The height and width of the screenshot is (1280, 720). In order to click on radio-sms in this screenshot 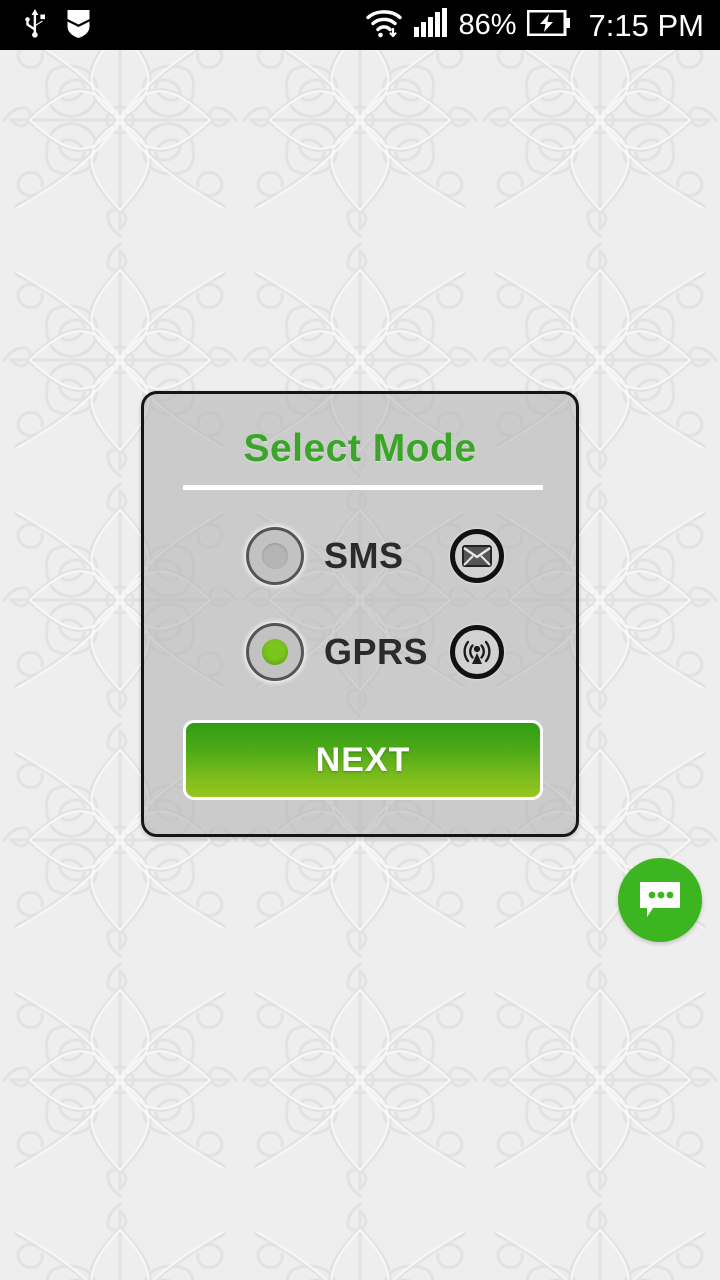, I will do `click(275, 556)`.